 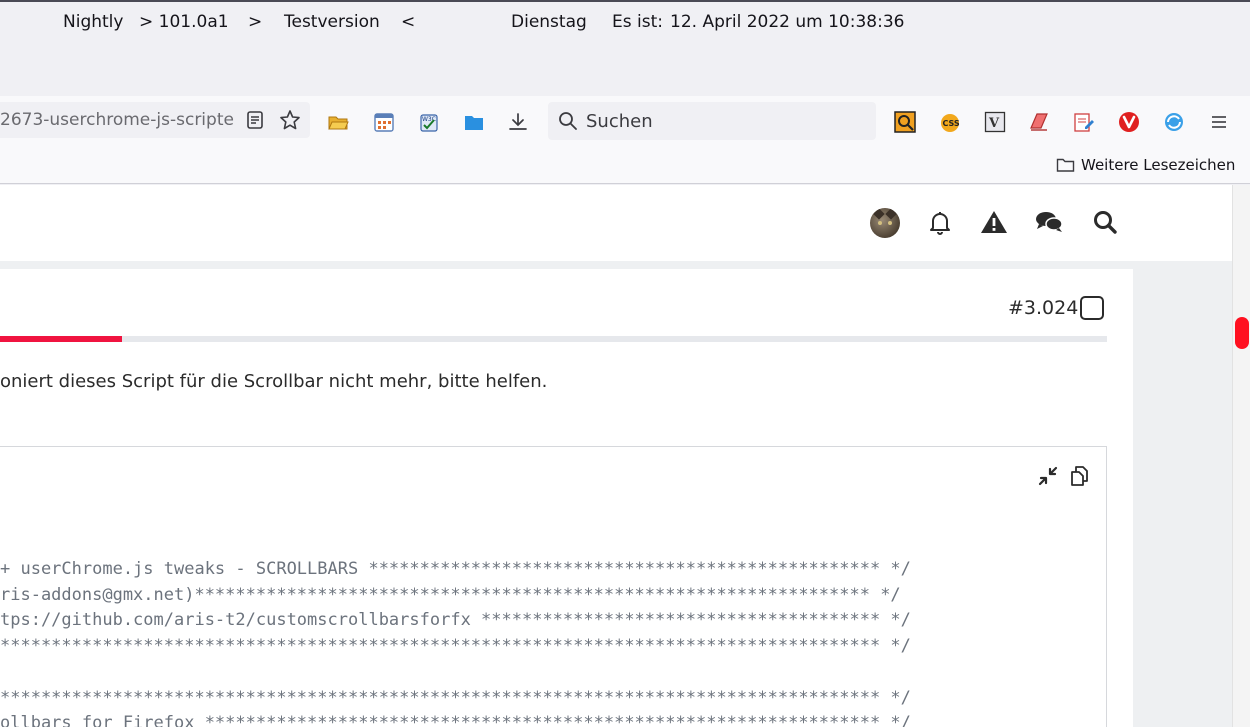 I want to click on svg-text: W3C, so click(x=429, y=119).